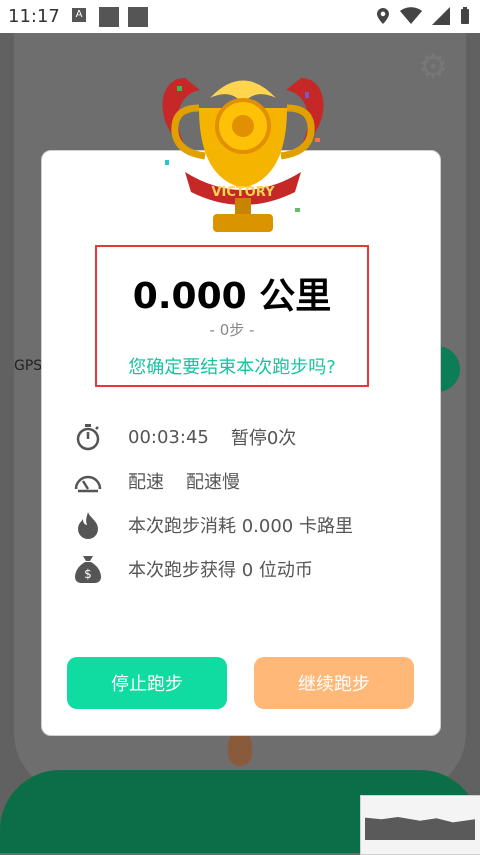 The width and height of the screenshot is (480, 855). Describe the element at coordinates (28, 366) in the screenshot. I see `gps-label: GPS` at that location.